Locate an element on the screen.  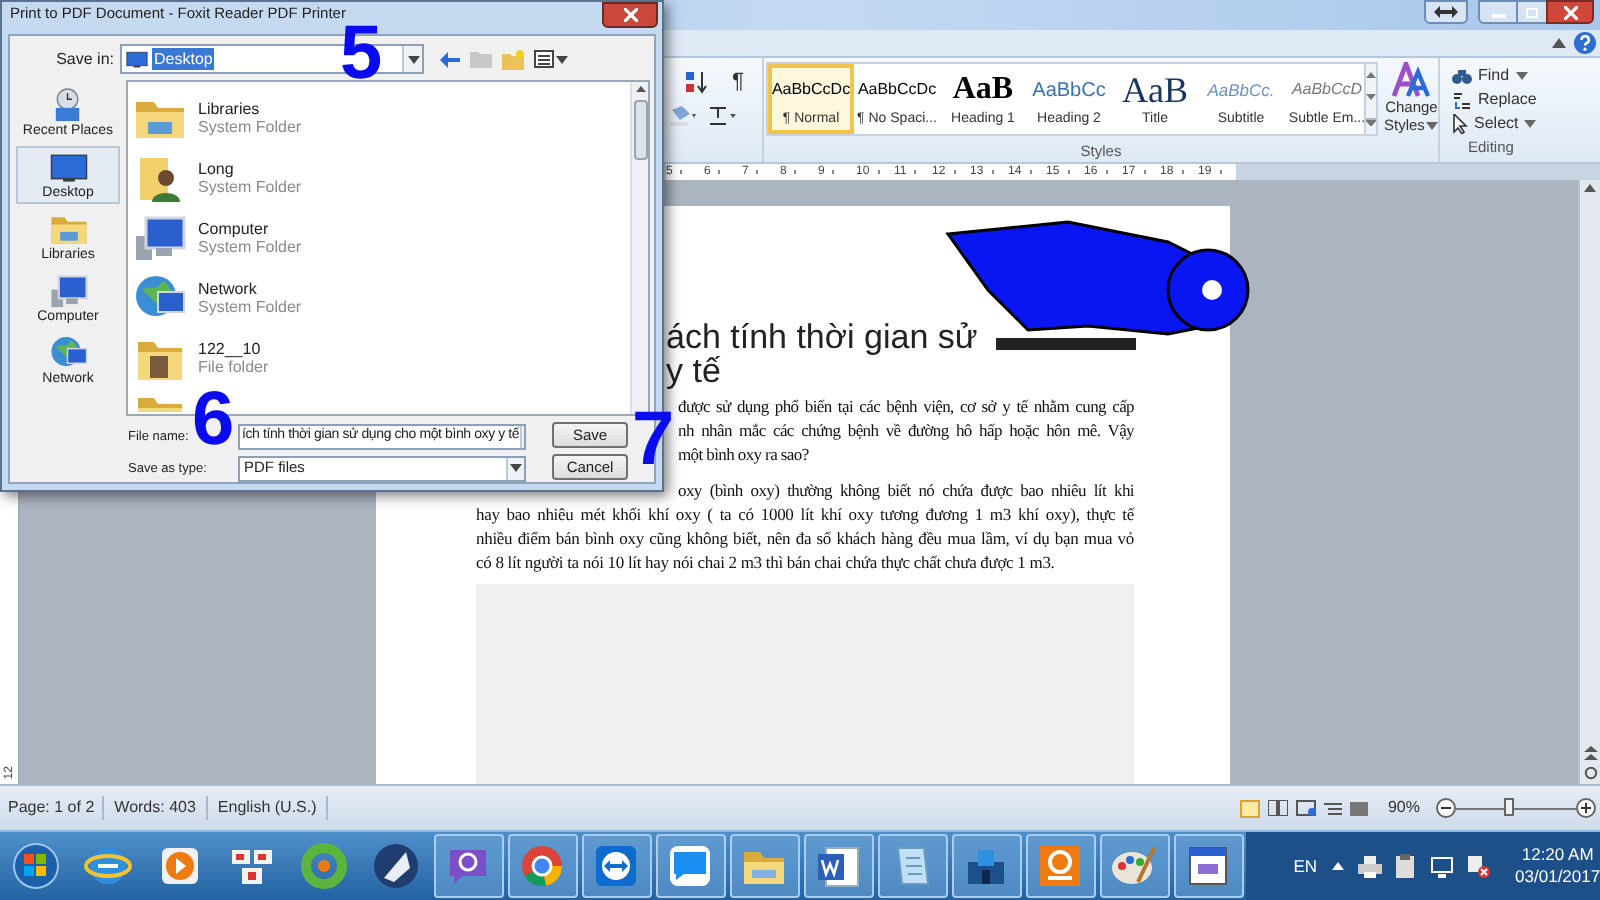
input-language: EN is located at coordinates (1305, 866).